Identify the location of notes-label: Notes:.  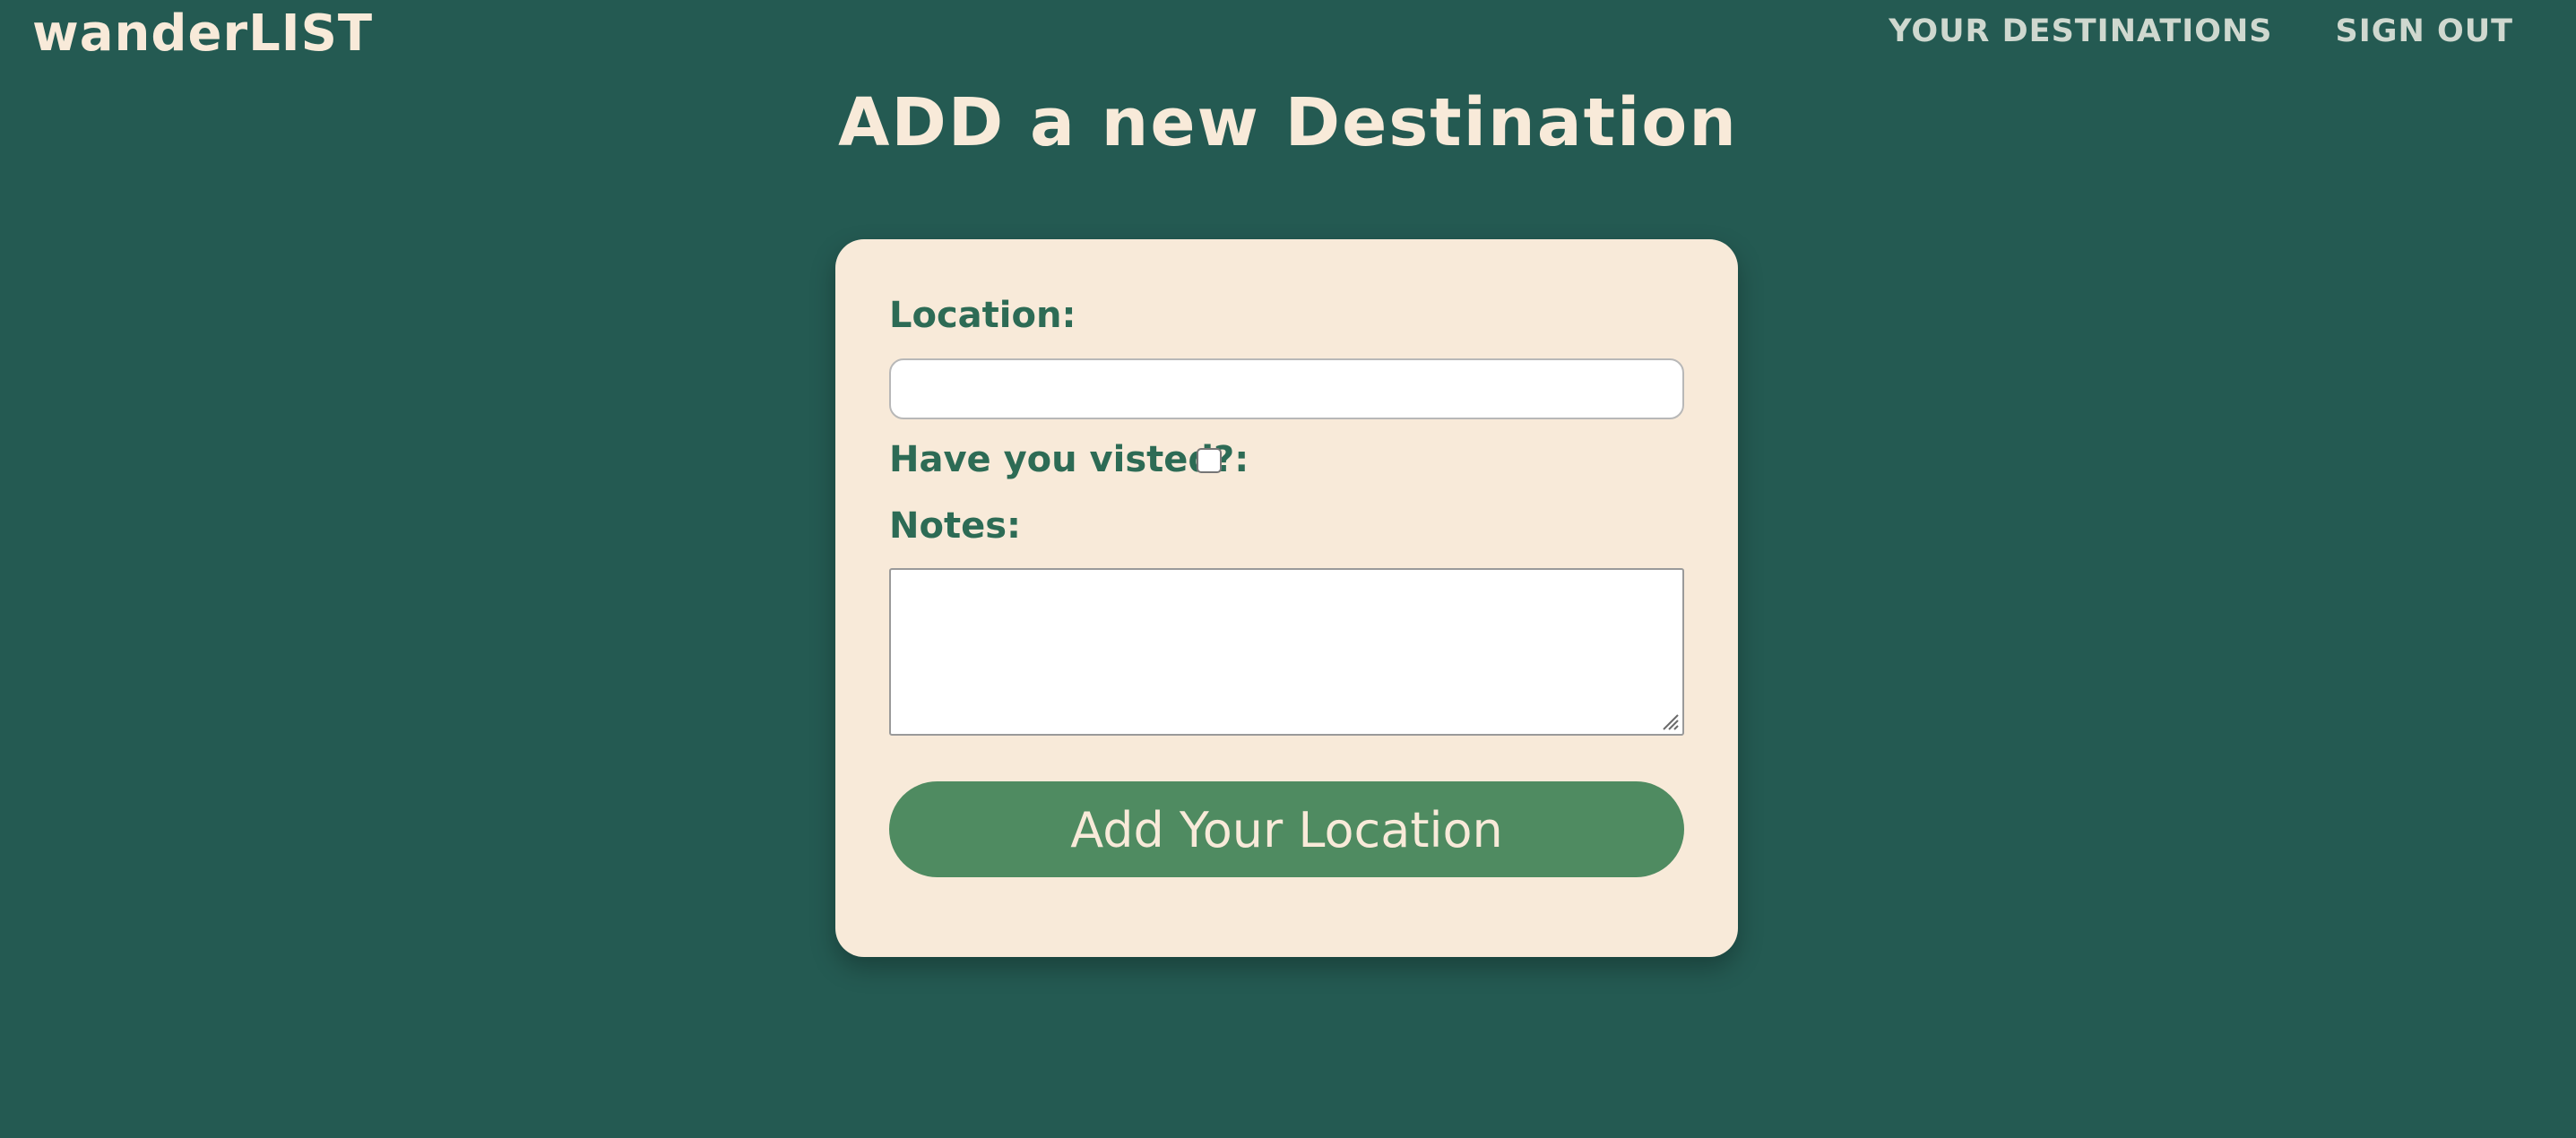
(955, 526).